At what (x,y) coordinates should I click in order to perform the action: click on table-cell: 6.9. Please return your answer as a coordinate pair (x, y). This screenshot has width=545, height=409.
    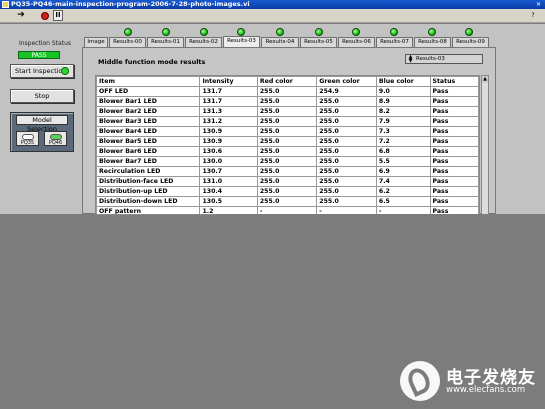
    Looking at the image, I should click on (403, 171).